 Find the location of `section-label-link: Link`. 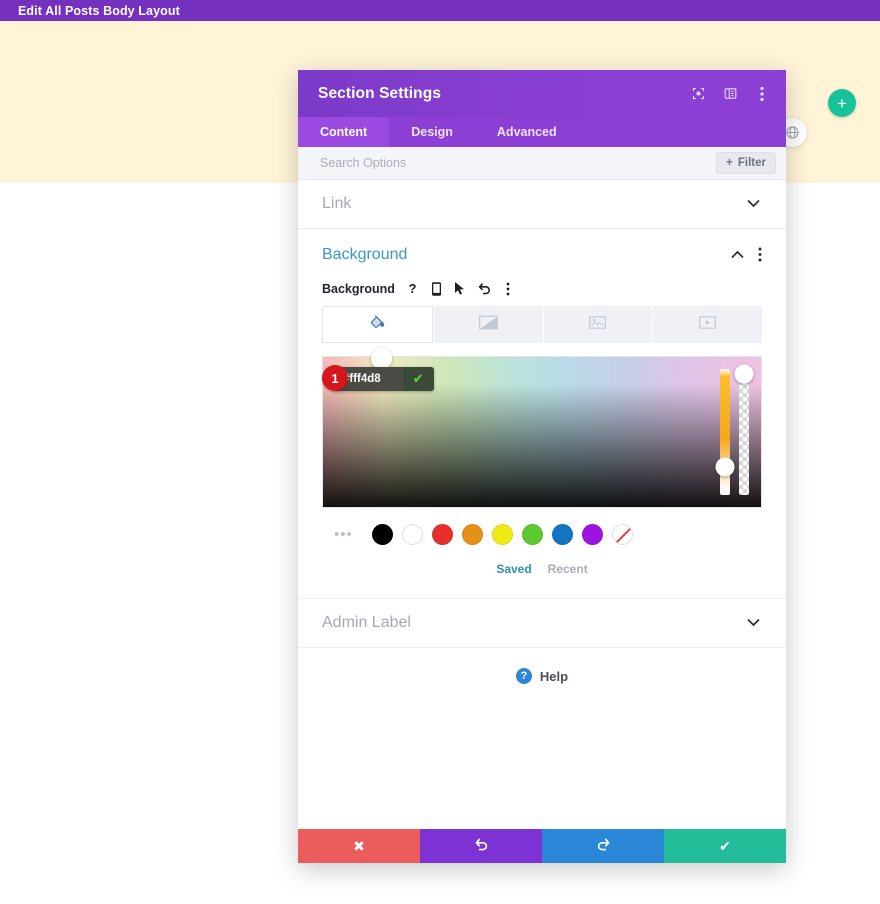

section-label-link: Link is located at coordinates (337, 203).